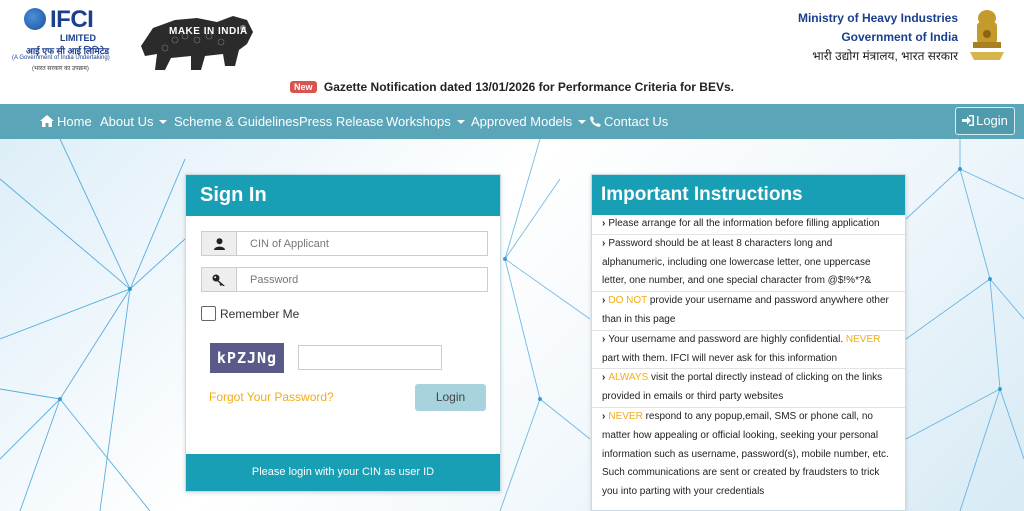 This screenshot has height=511, width=1024. I want to click on nav-workshops: Workshops, so click(425, 121).